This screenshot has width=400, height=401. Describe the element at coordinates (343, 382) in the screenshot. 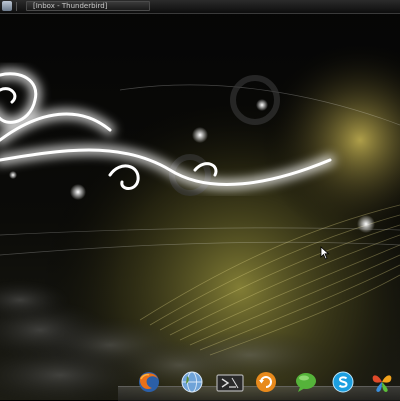

I see `dock-skype-icon` at that location.